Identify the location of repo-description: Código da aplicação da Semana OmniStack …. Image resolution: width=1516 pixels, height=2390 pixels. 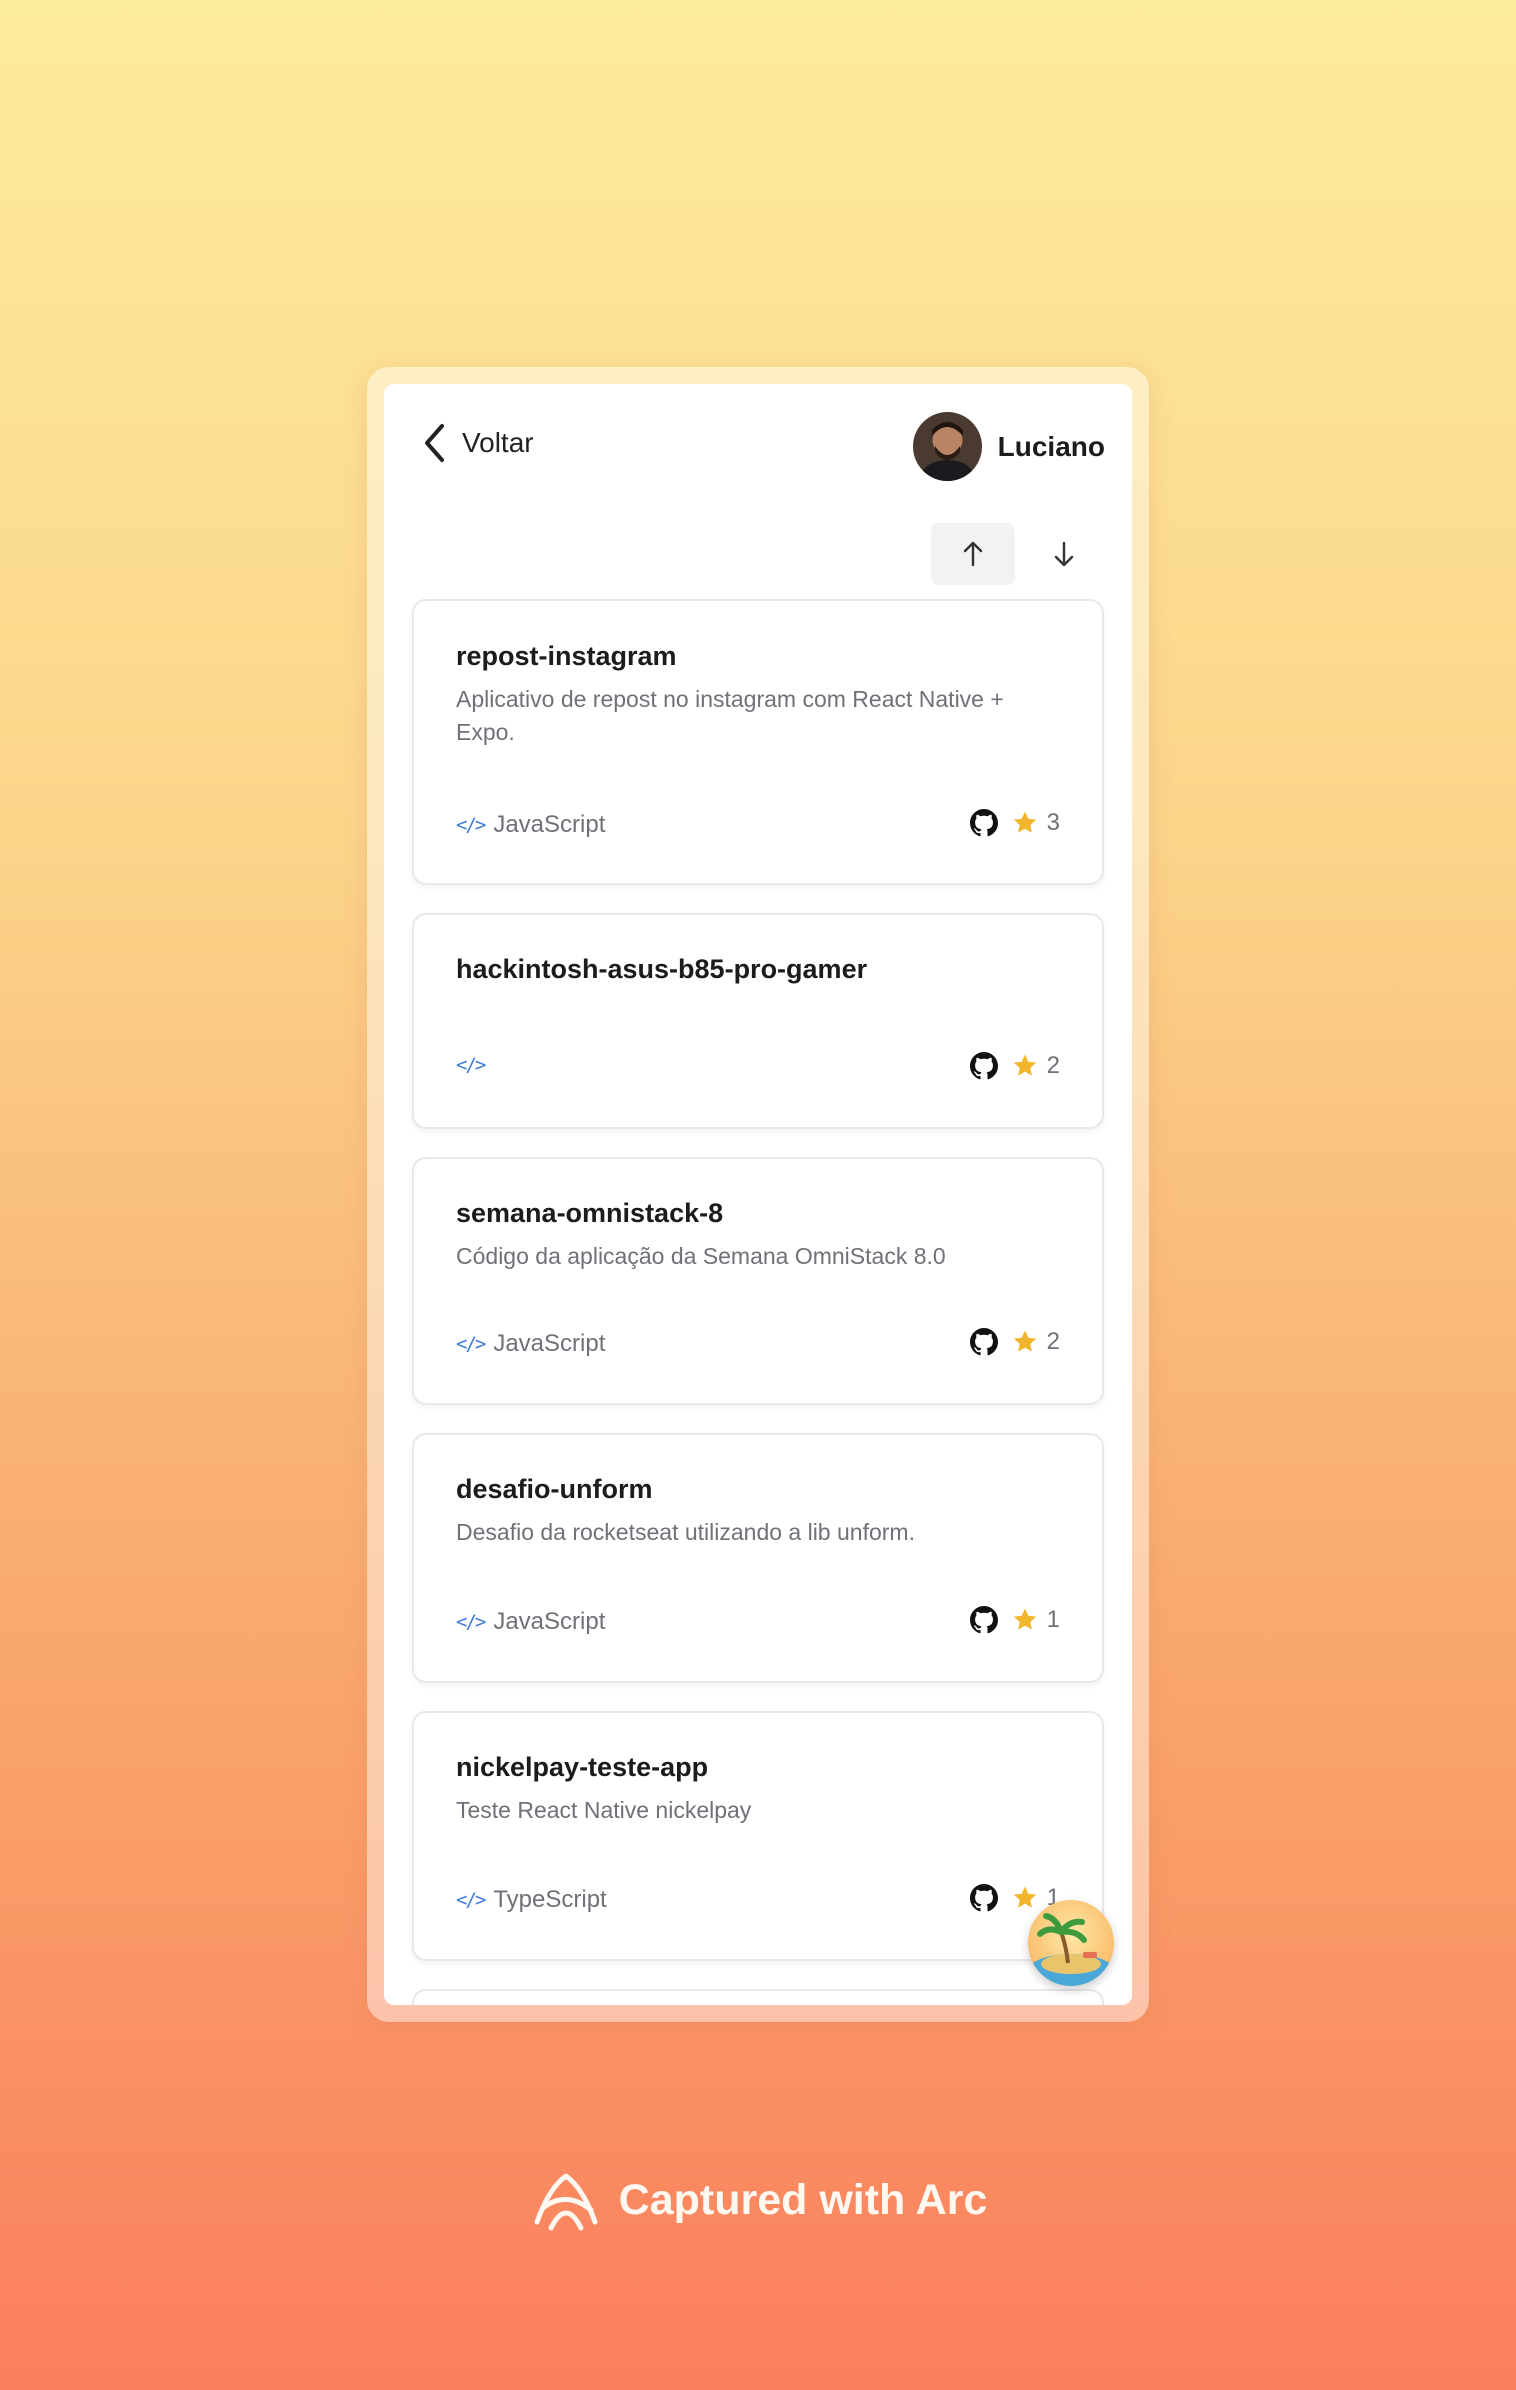
(701, 1256).